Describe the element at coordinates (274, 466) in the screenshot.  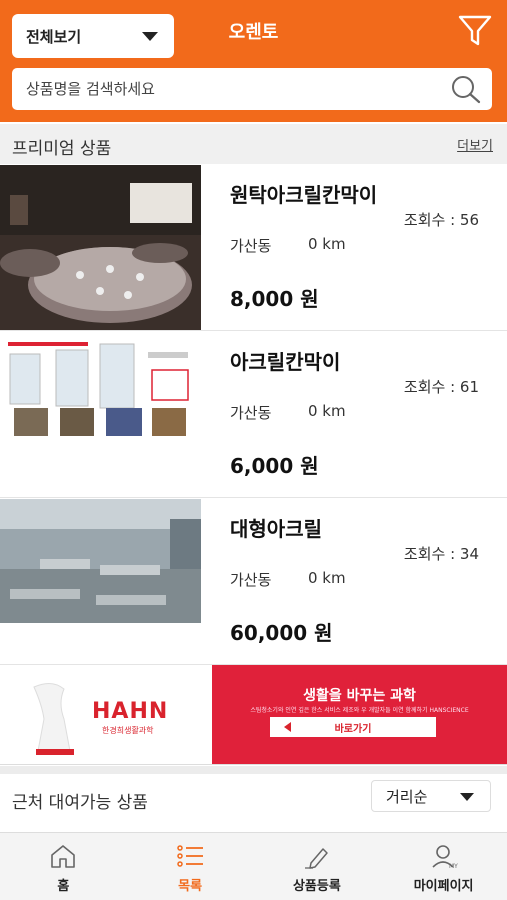
I see `product-price: 6,000 원` at that location.